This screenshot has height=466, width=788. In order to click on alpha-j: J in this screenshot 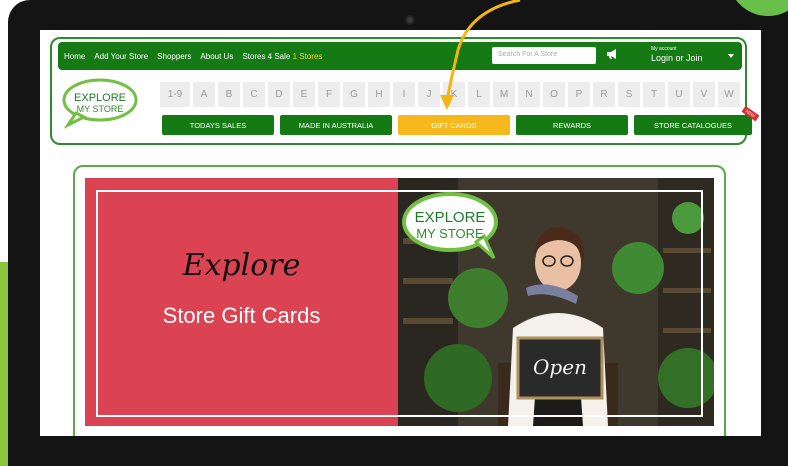, I will do `click(429, 94)`.